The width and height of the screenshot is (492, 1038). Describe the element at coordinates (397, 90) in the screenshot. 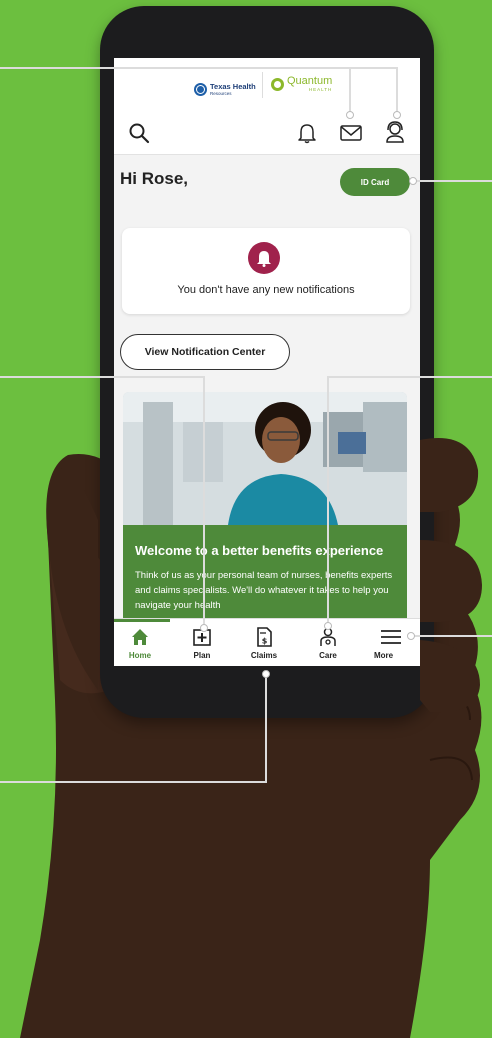

I see `callout-line-support` at that location.